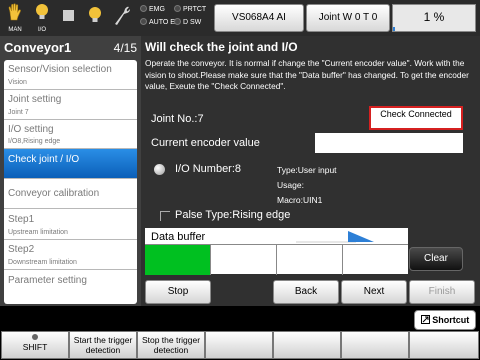  I want to click on step-check-joint-io: Check joint / I/O, so click(70, 164).